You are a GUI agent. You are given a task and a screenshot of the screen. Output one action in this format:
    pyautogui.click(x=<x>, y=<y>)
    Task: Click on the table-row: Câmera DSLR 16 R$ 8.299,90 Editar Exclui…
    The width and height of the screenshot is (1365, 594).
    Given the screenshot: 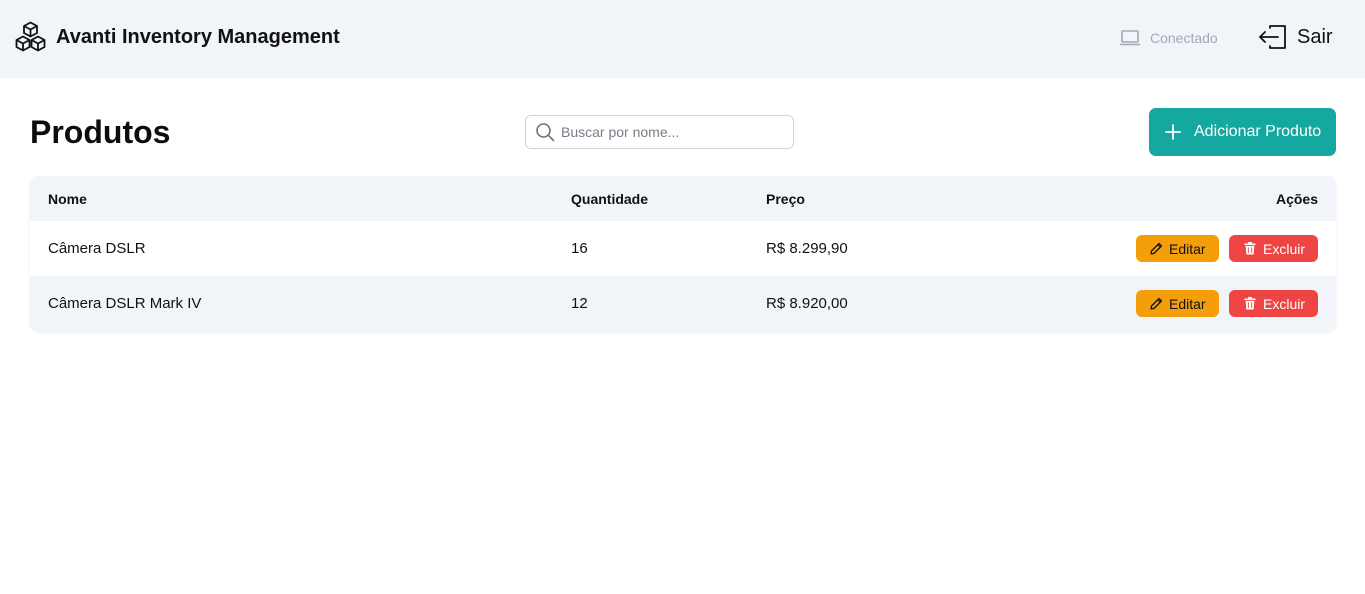 What is the action you would take?
    pyautogui.click(x=683, y=248)
    